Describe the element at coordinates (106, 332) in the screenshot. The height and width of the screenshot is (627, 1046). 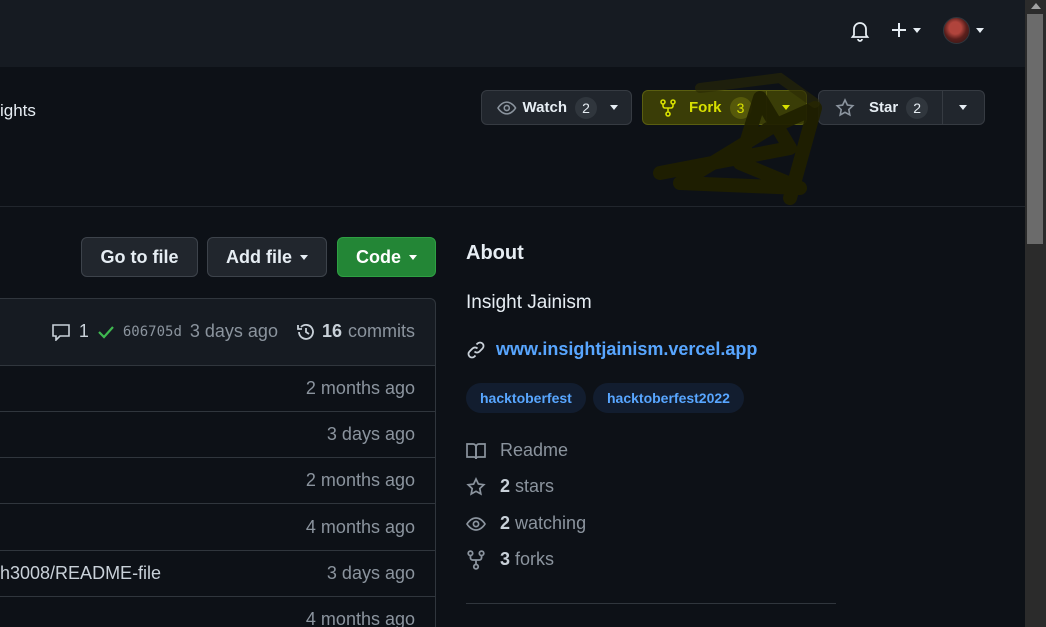
I see `check-icon` at that location.